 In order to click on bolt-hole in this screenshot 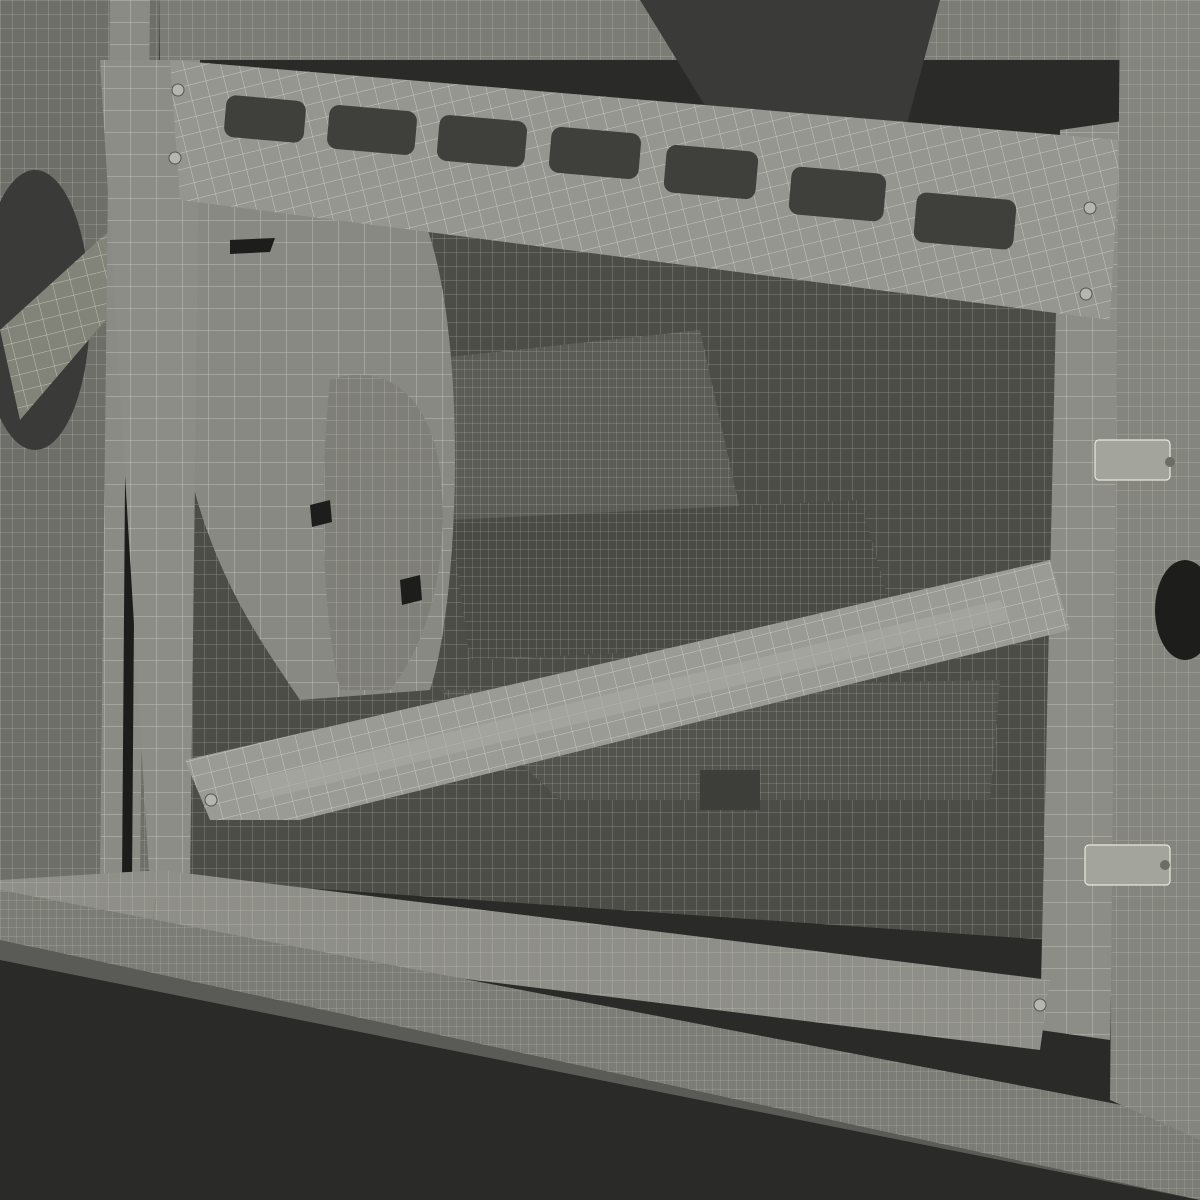, I will do `click(411, 590)`.